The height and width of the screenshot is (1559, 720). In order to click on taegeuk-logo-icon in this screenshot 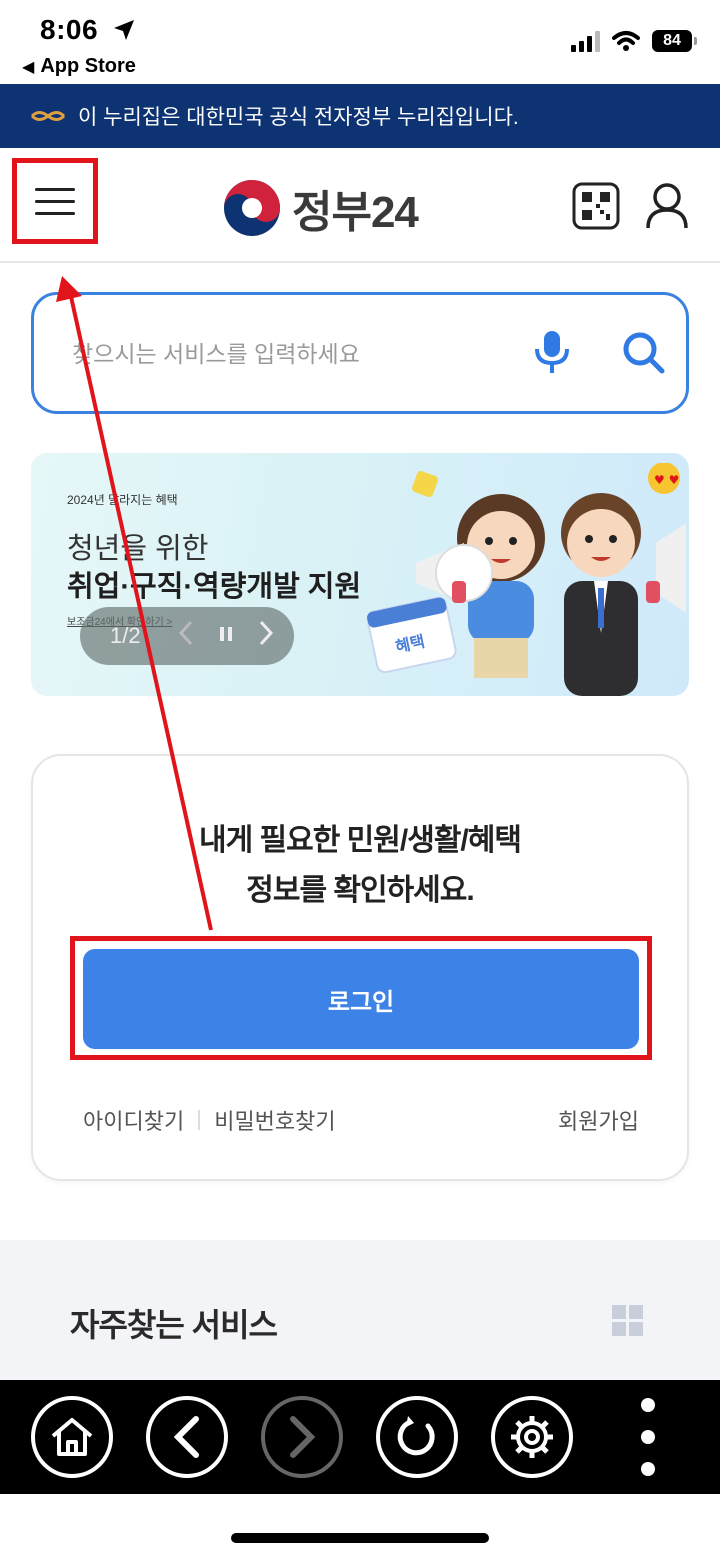, I will do `click(252, 208)`.